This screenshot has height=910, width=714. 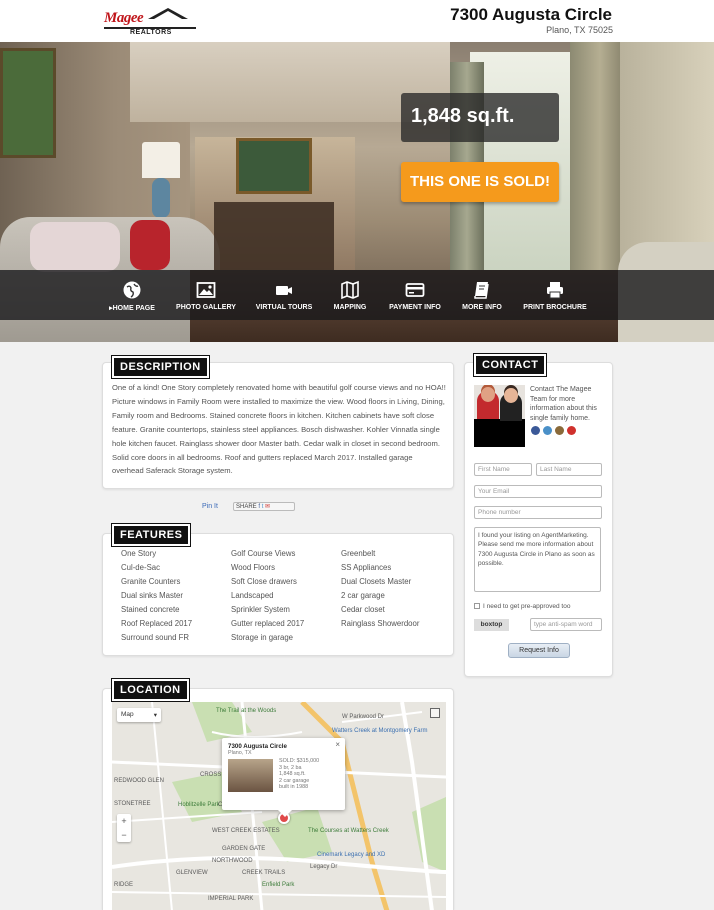 What do you see at coordinates (324, 867) in the screenshot?
I see `map-place-label: Legacy Dr` at bounding box center [324, 867].